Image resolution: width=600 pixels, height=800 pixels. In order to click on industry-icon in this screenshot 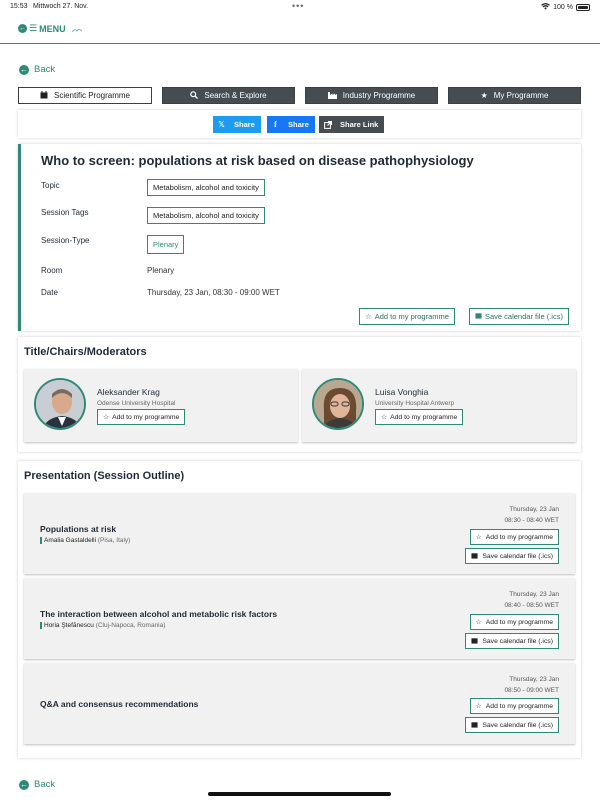, I will do `click(332, 96)`.